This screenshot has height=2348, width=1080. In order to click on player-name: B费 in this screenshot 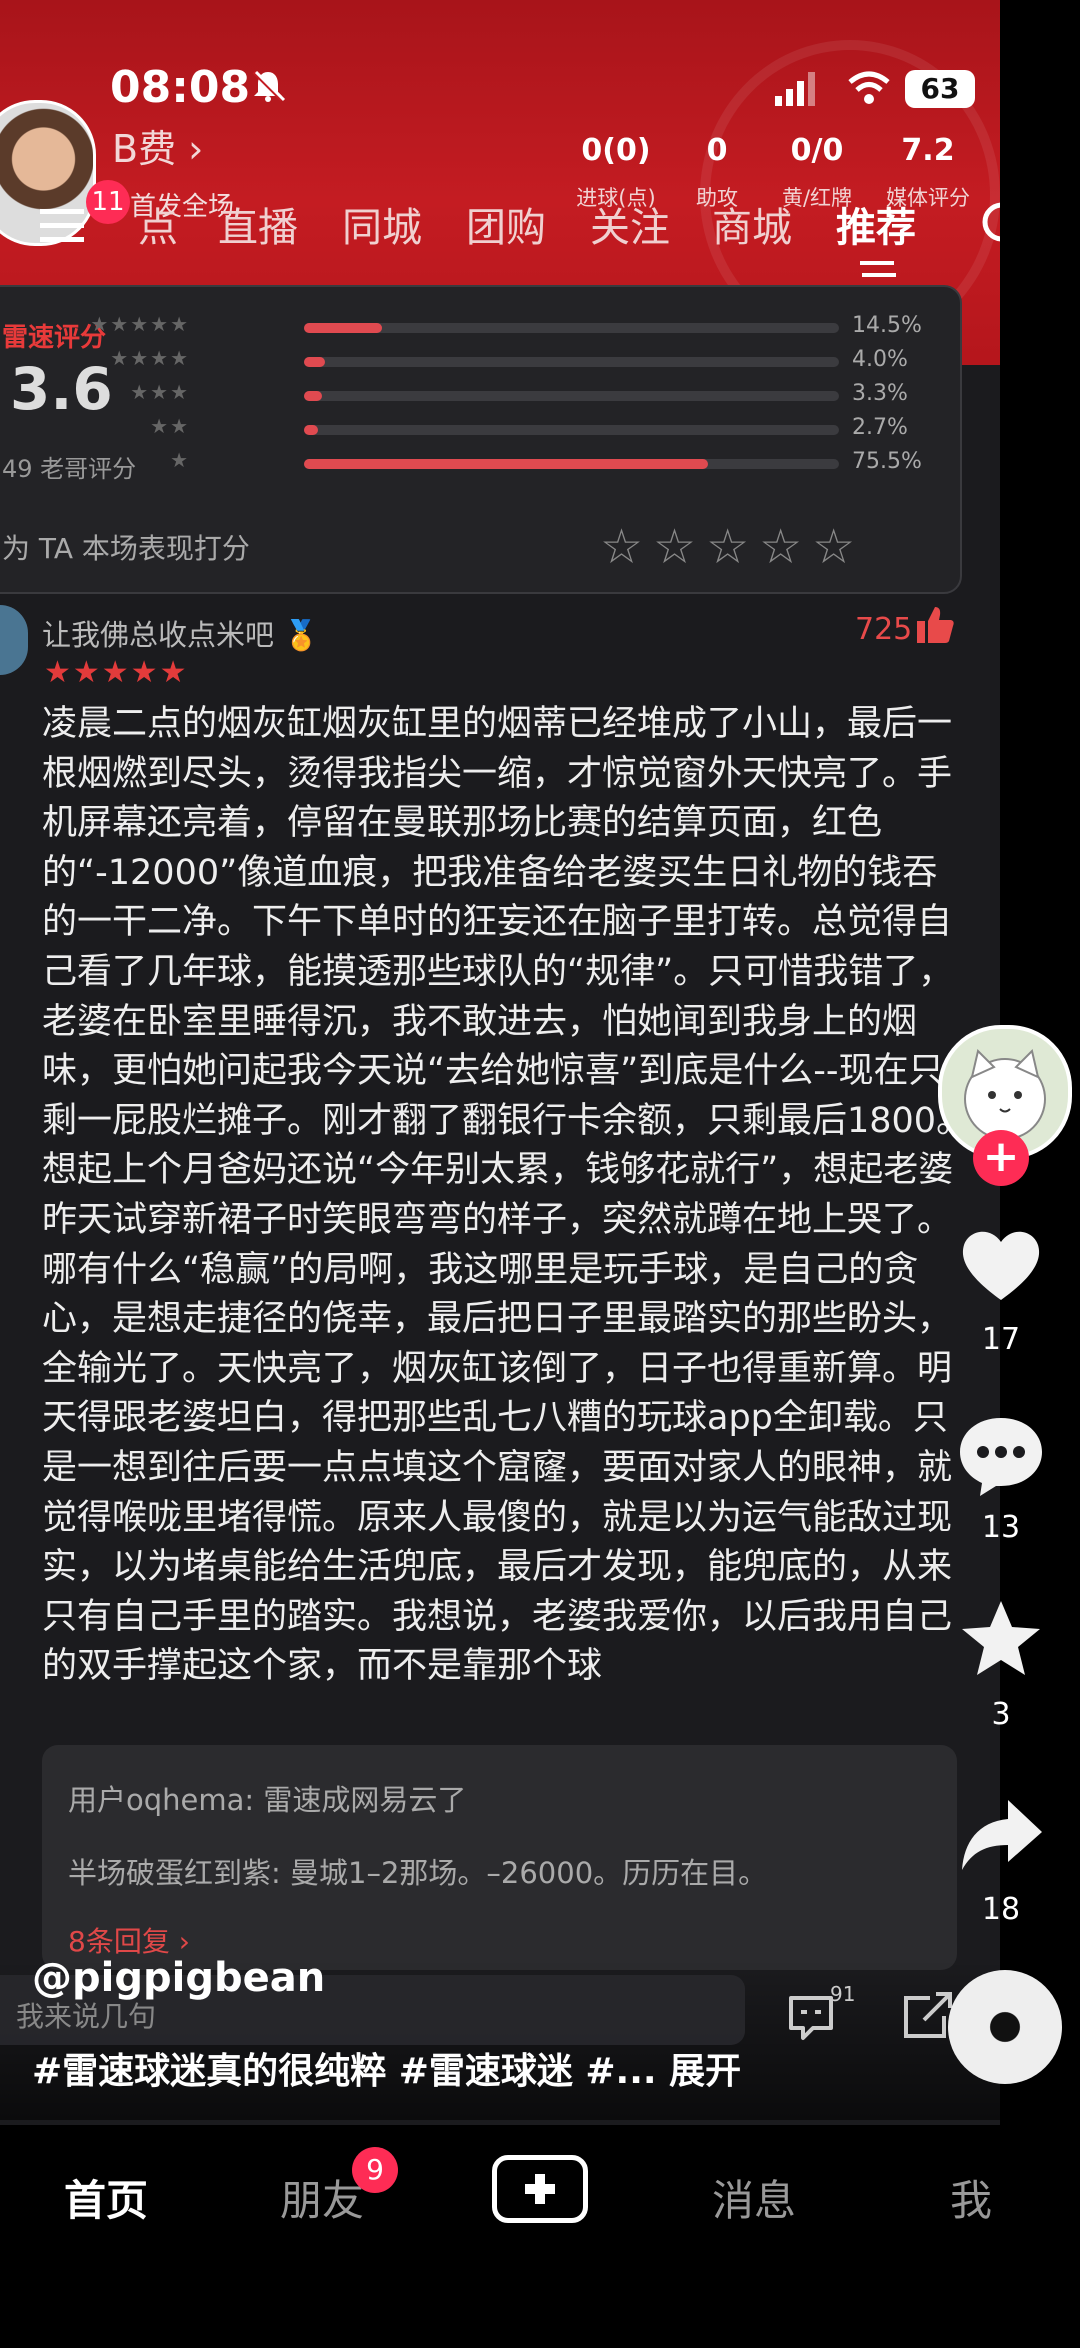, I will do `click(144, 149)`.